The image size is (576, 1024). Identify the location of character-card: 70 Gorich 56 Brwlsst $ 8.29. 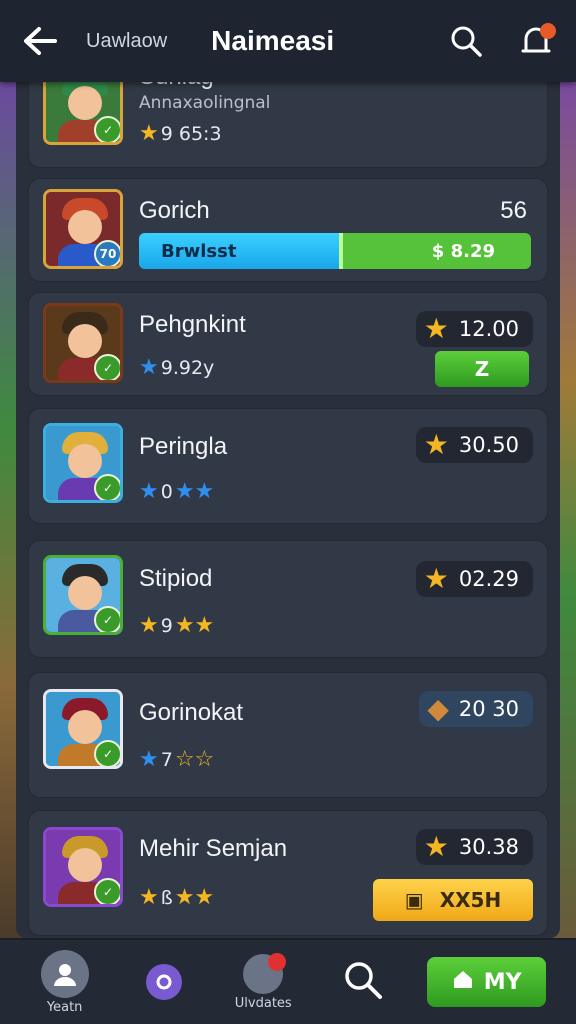
(288, 230).